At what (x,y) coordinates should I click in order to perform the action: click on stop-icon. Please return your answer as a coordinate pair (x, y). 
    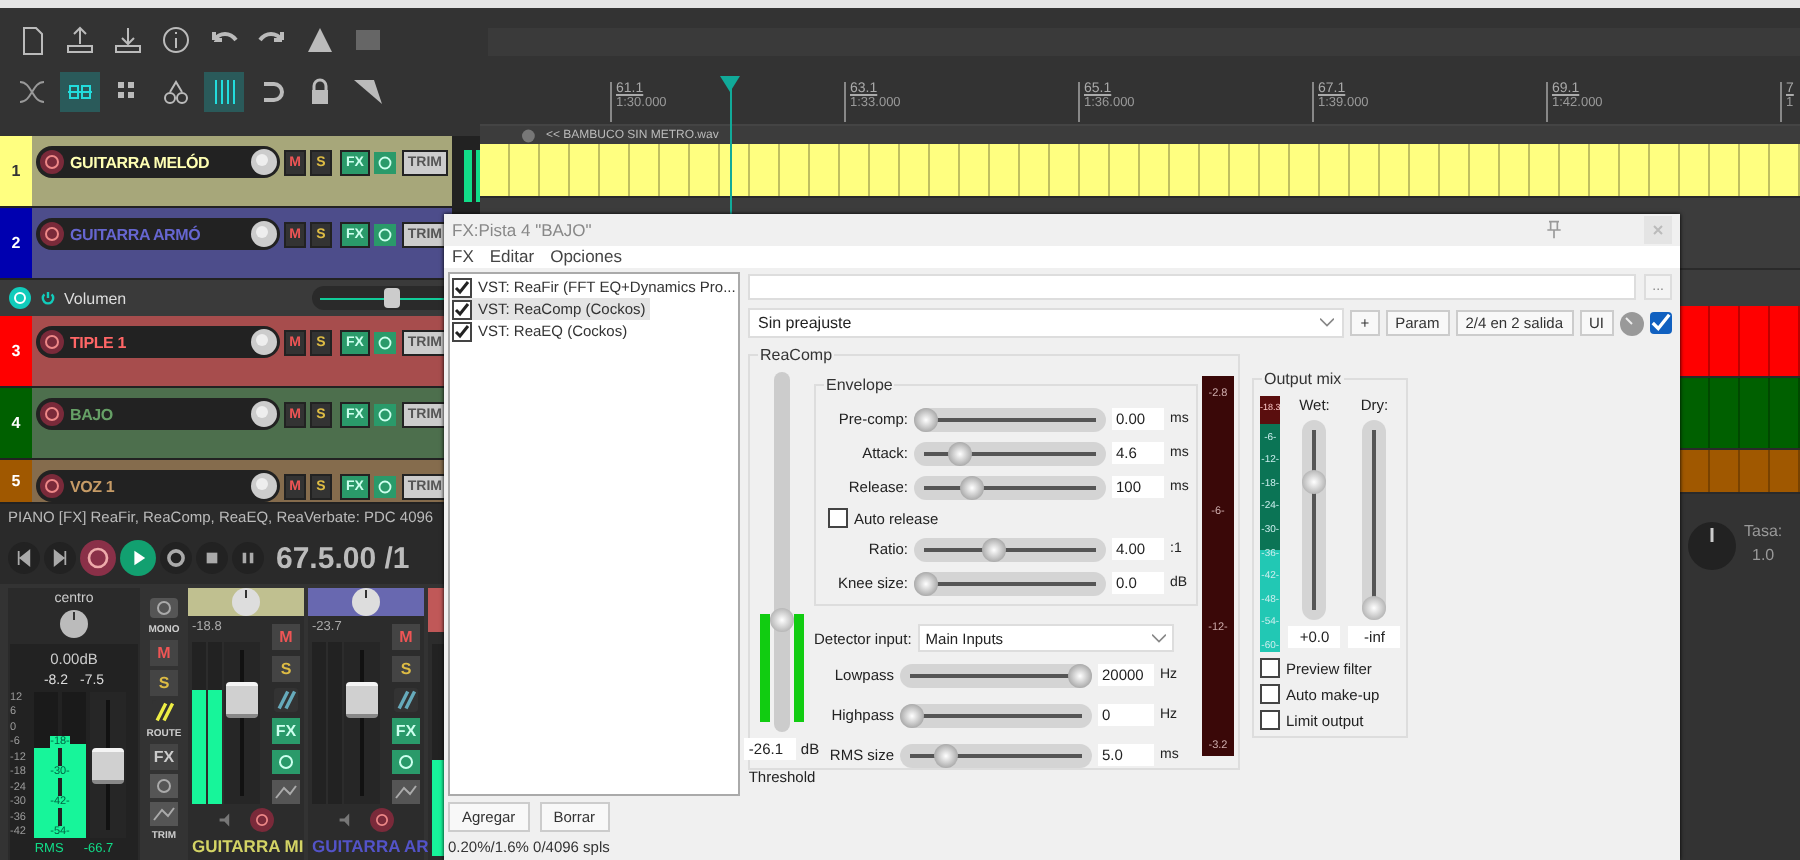
    Looking at the image, I should click on (212, 558).